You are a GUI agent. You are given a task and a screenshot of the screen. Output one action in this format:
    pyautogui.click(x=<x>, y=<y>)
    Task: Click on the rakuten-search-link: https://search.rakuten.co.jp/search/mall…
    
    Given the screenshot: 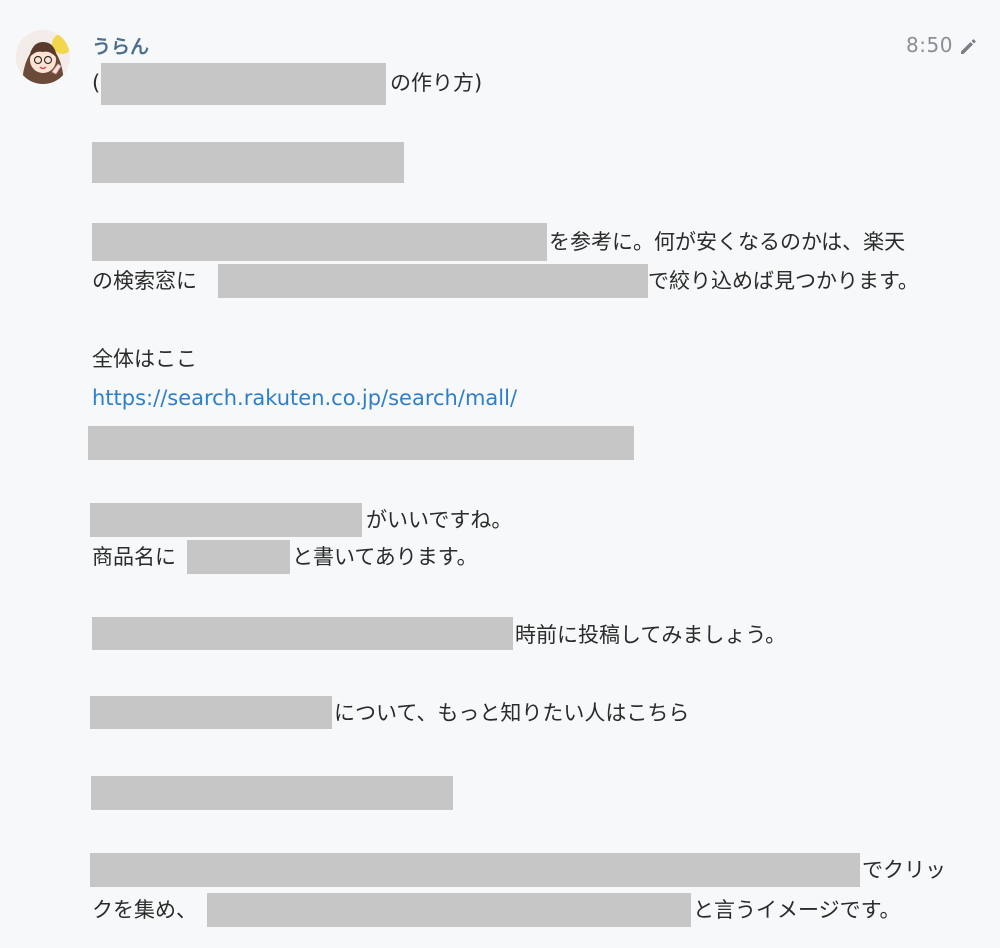 What is the action you would take?
    pyautogui.click(x=304, y=398)
    